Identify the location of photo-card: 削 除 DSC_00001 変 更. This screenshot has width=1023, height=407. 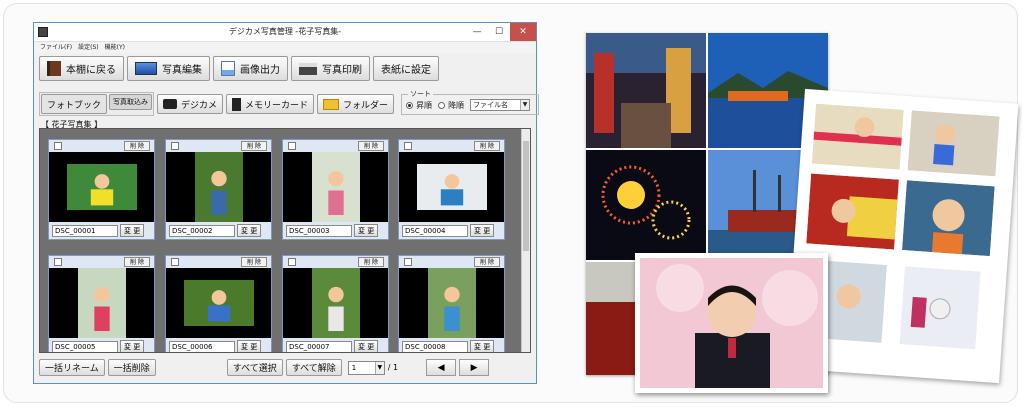
(101, 189).